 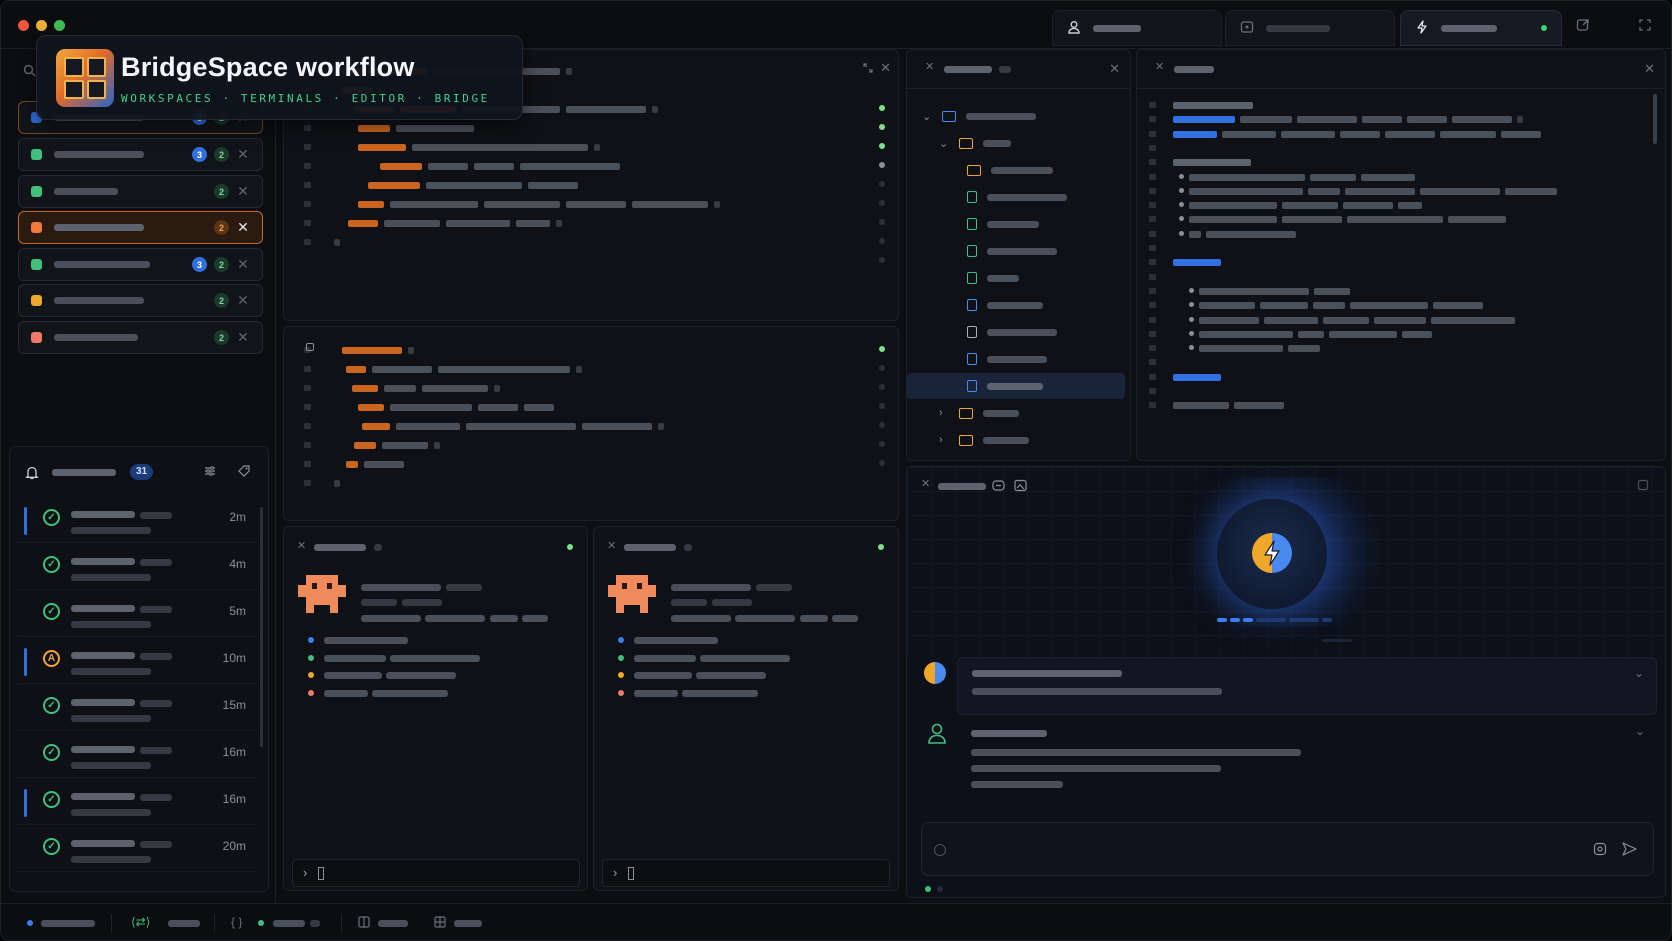 I want to click on tab-bridge, so click(x=1481, y=28).